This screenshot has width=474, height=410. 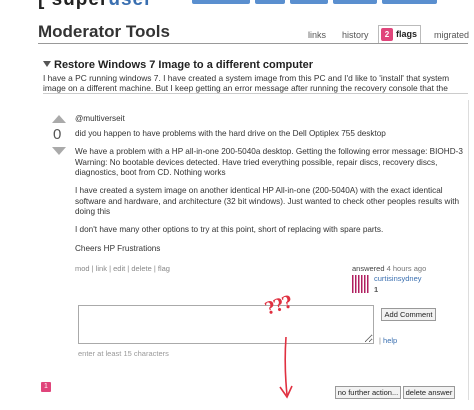 I want to click on user-name-link: curtisinsydney, so click(x=398, y=278).